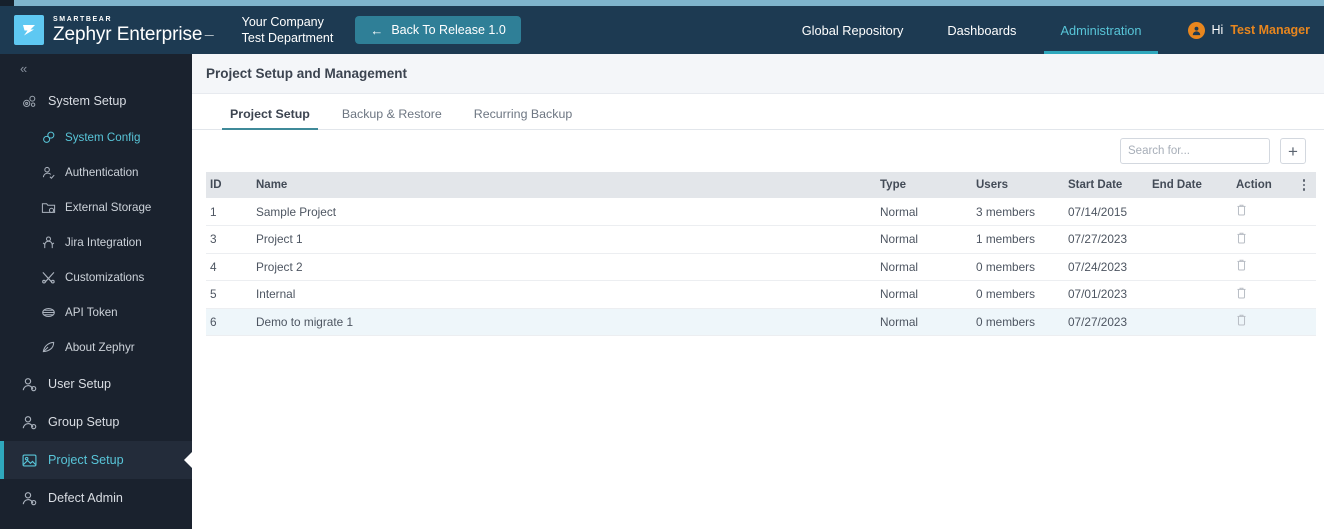  What do you see at coordinates (438, 30) in the screenshot?
I see `back-to-release-button: ← Back To Release 1.0` at bounding box center [438, 30].